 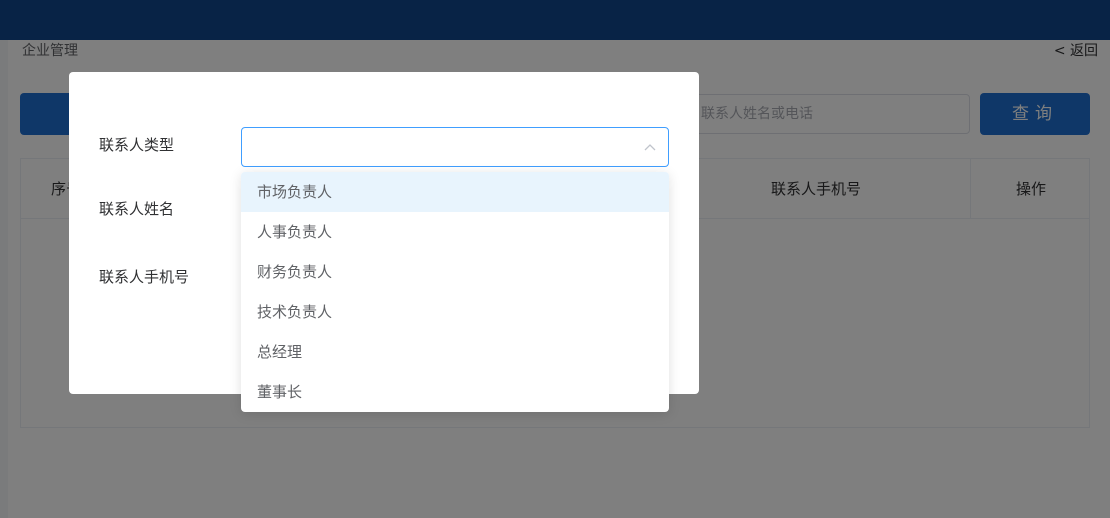 What do you see at coordinates (455, 312) in the screenshot?
I see `option-tech-manager: 技术负责人` at bounding box center [455, 312].